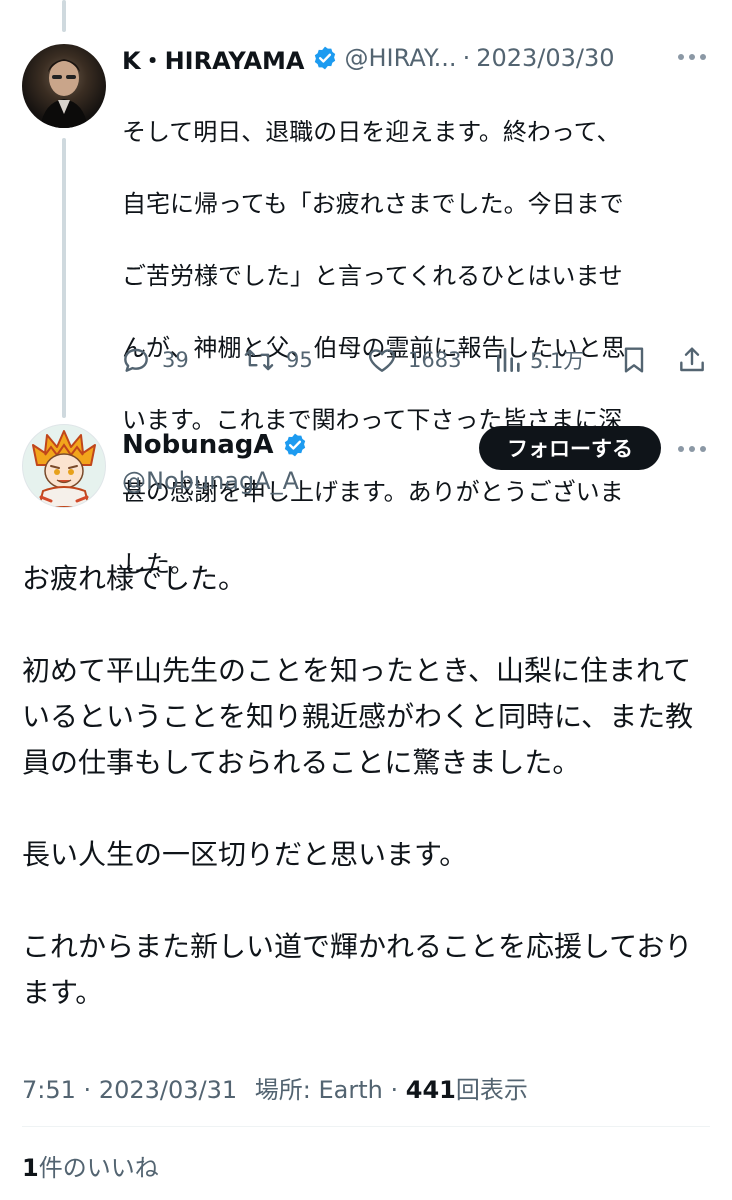 Image resolution: width=732 pixels, height=1200 pixels. What do you see at coordinates (64, 93) in the screenshot?
I see `avatar-photo` at bounding box center [64, 93].